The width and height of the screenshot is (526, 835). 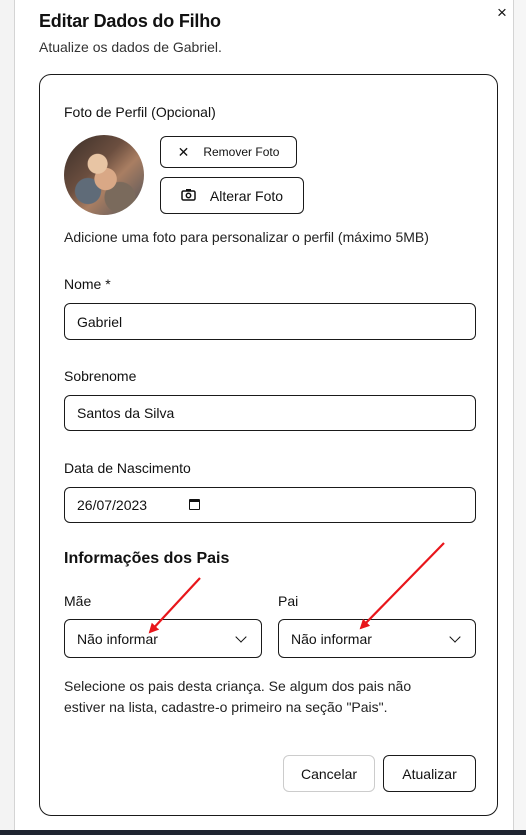 What do you see at coordinates (263, 832) in the screenshot?
I see `taskbar-strip` at bounding box center [263, 832].